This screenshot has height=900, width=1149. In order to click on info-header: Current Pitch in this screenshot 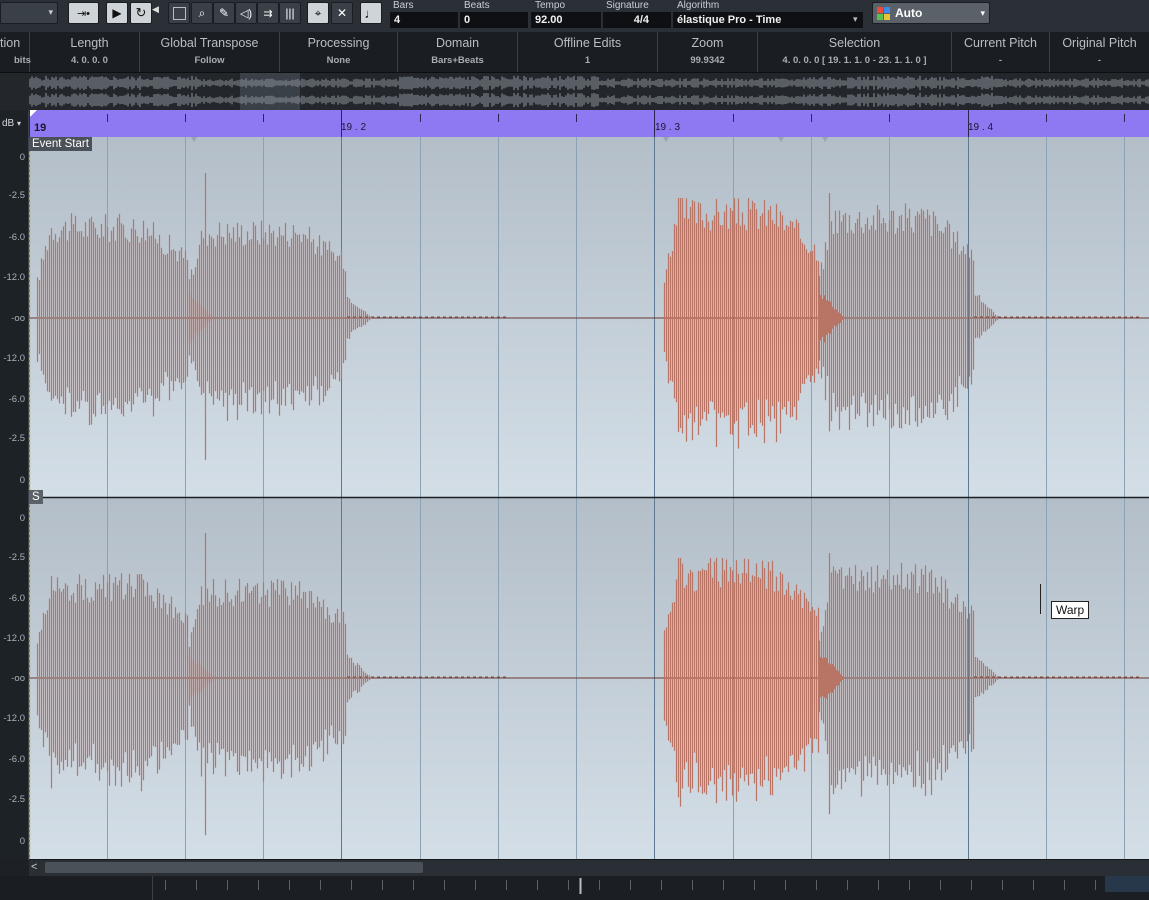, I will do `click(1000, 43)`.